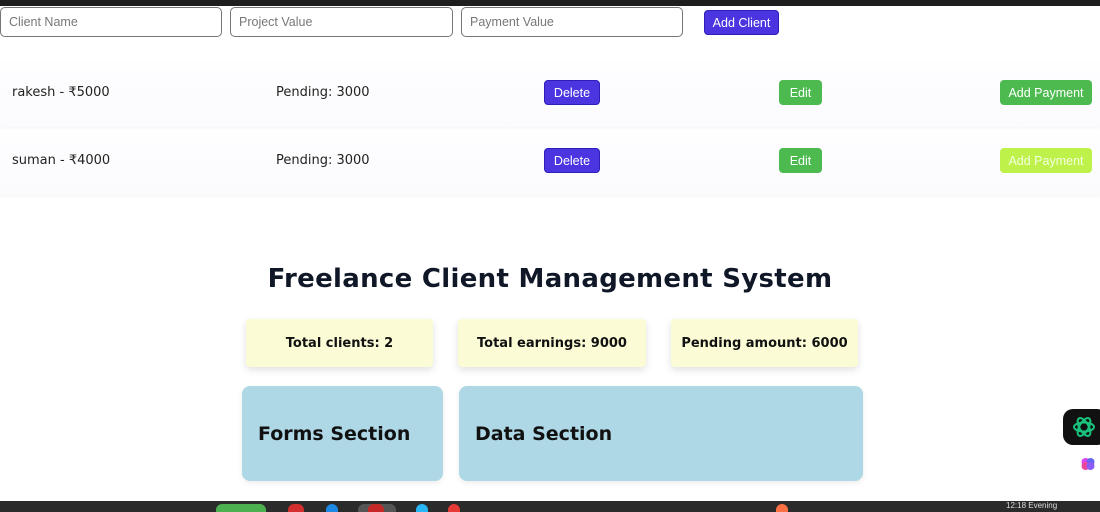 The image size is (1100, 512). I want to click on total-earnings-card: Total earnings: 9000, so click(552, 343).